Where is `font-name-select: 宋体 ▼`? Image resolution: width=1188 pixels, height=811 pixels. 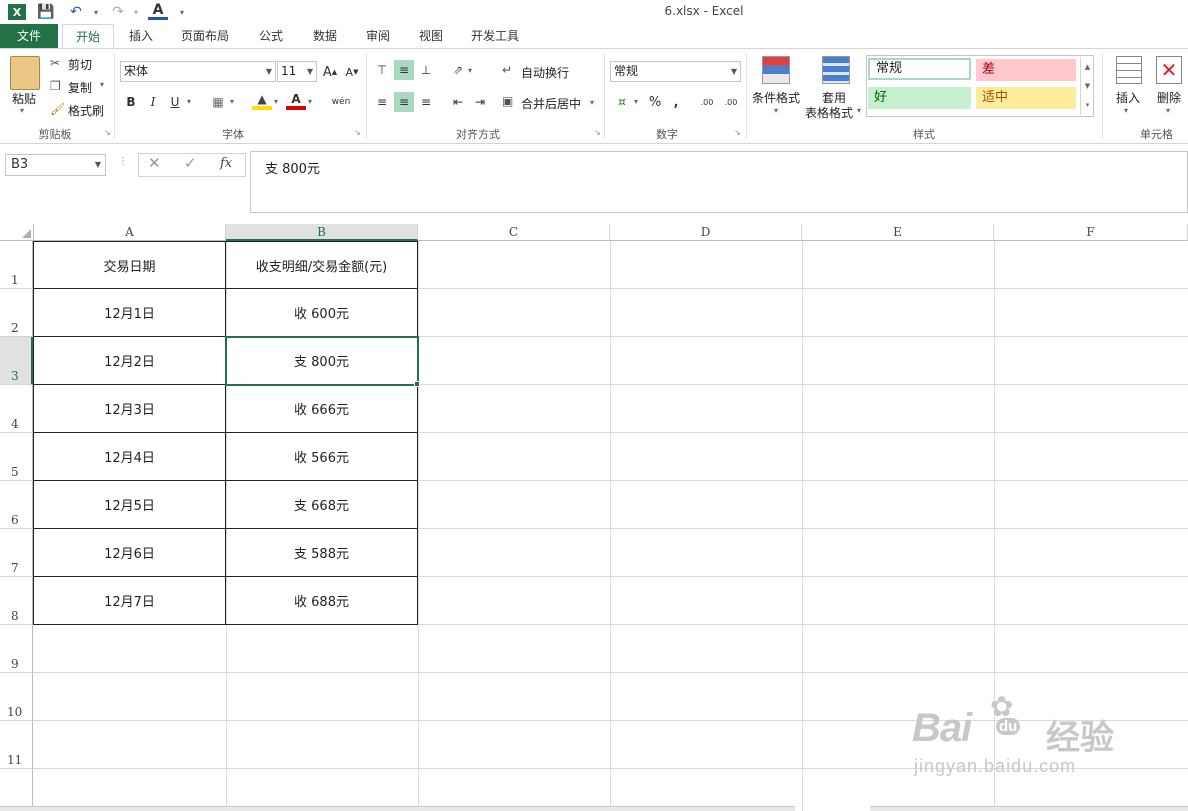 font-name-select: 宋体 ▼ is located at coordinates (198, 71).